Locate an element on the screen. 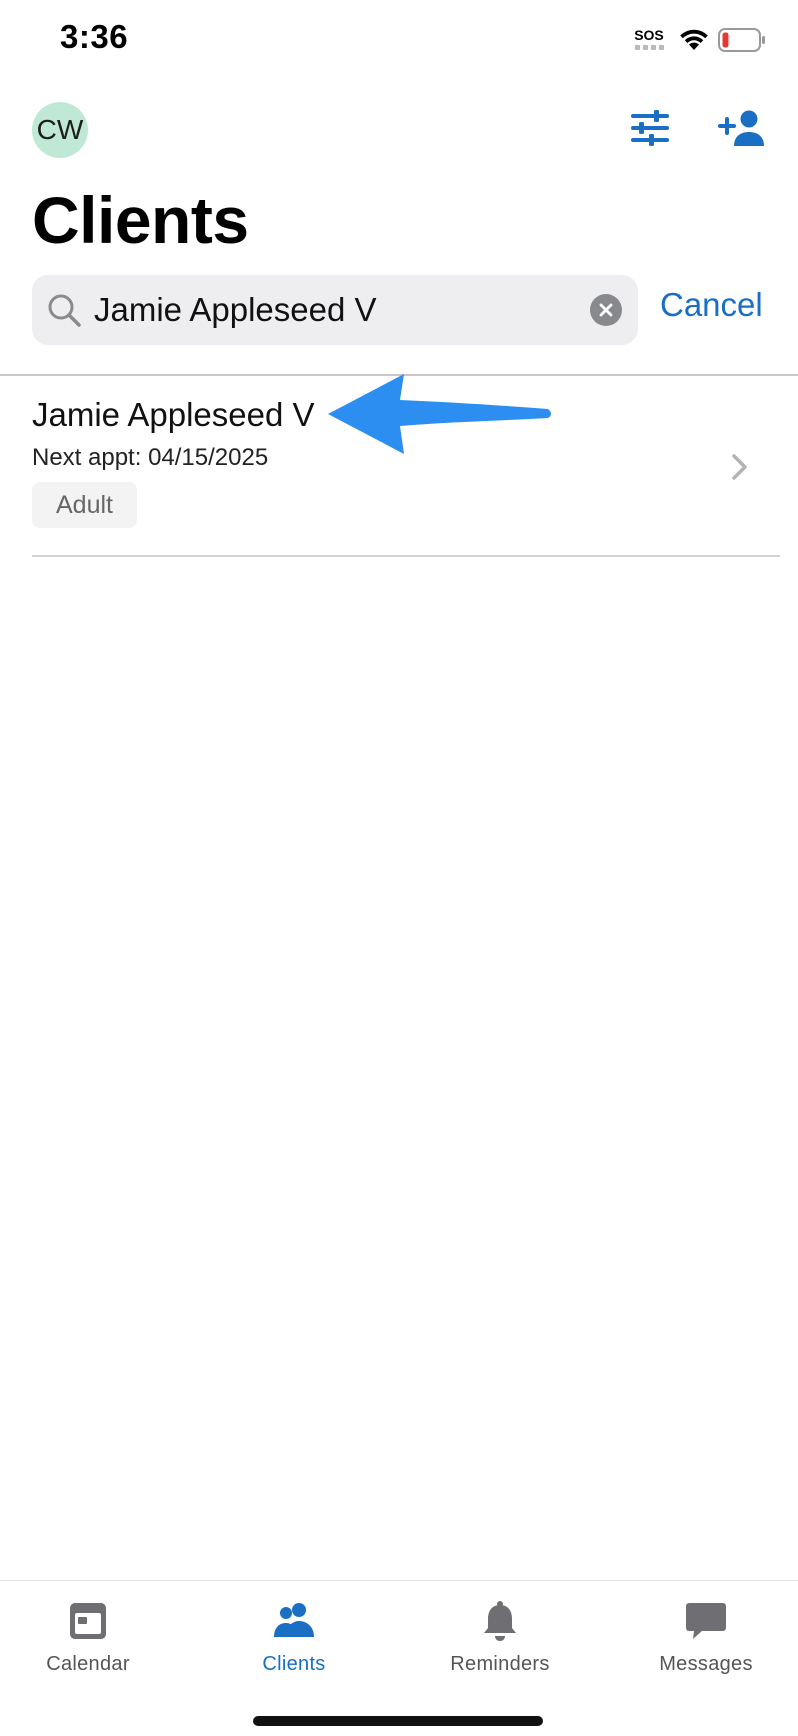  client-name: Jamie Appleseed V is located at coordinates (173, 414).